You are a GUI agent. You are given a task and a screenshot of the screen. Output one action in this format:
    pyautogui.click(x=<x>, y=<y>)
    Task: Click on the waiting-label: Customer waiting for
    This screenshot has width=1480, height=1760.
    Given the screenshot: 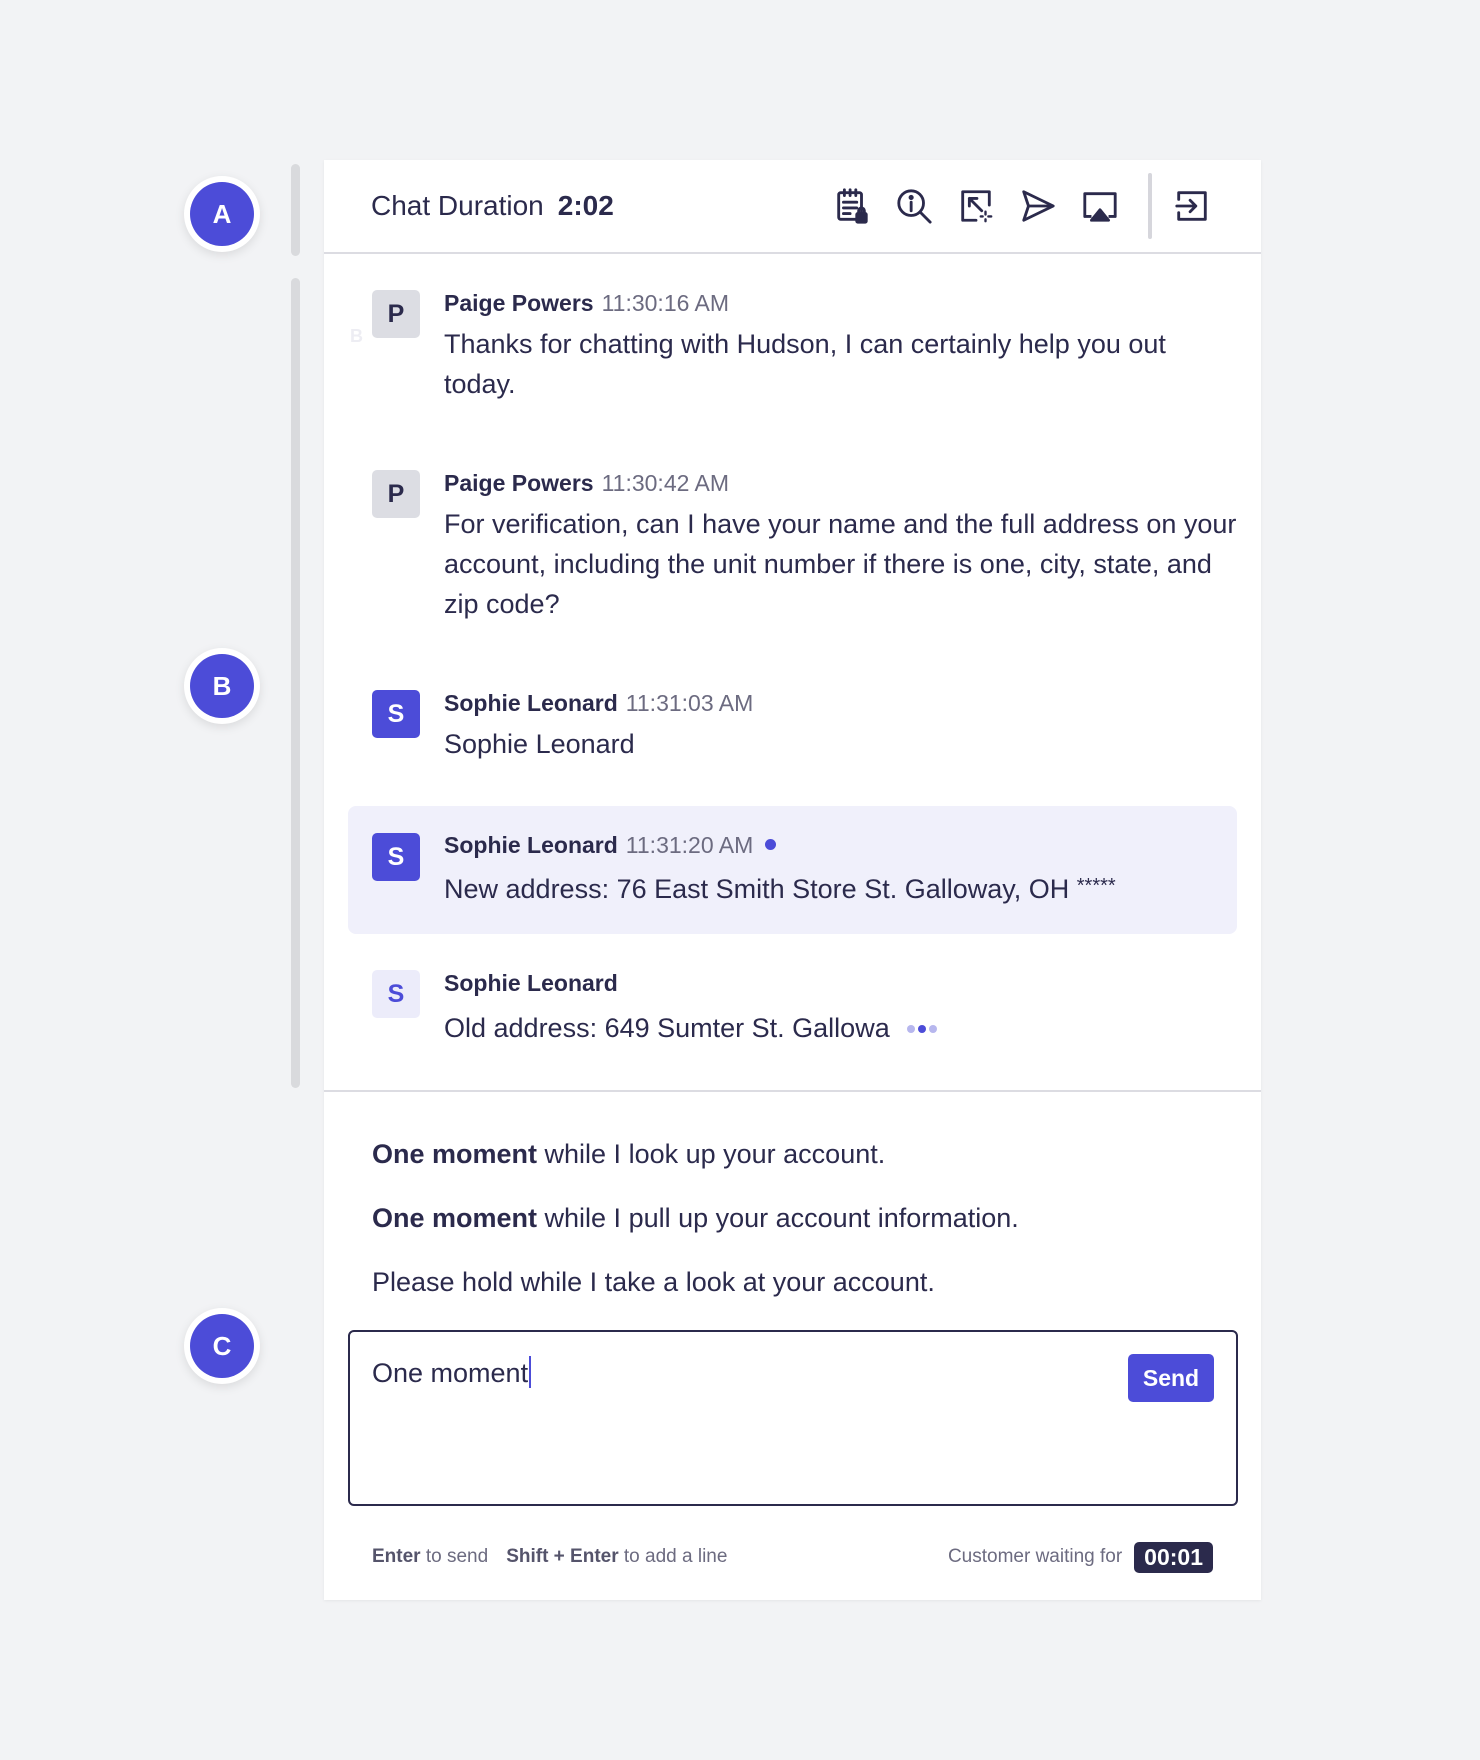 What is the action you would take?
    pyautogui.click(x=1035, y=1556)
    